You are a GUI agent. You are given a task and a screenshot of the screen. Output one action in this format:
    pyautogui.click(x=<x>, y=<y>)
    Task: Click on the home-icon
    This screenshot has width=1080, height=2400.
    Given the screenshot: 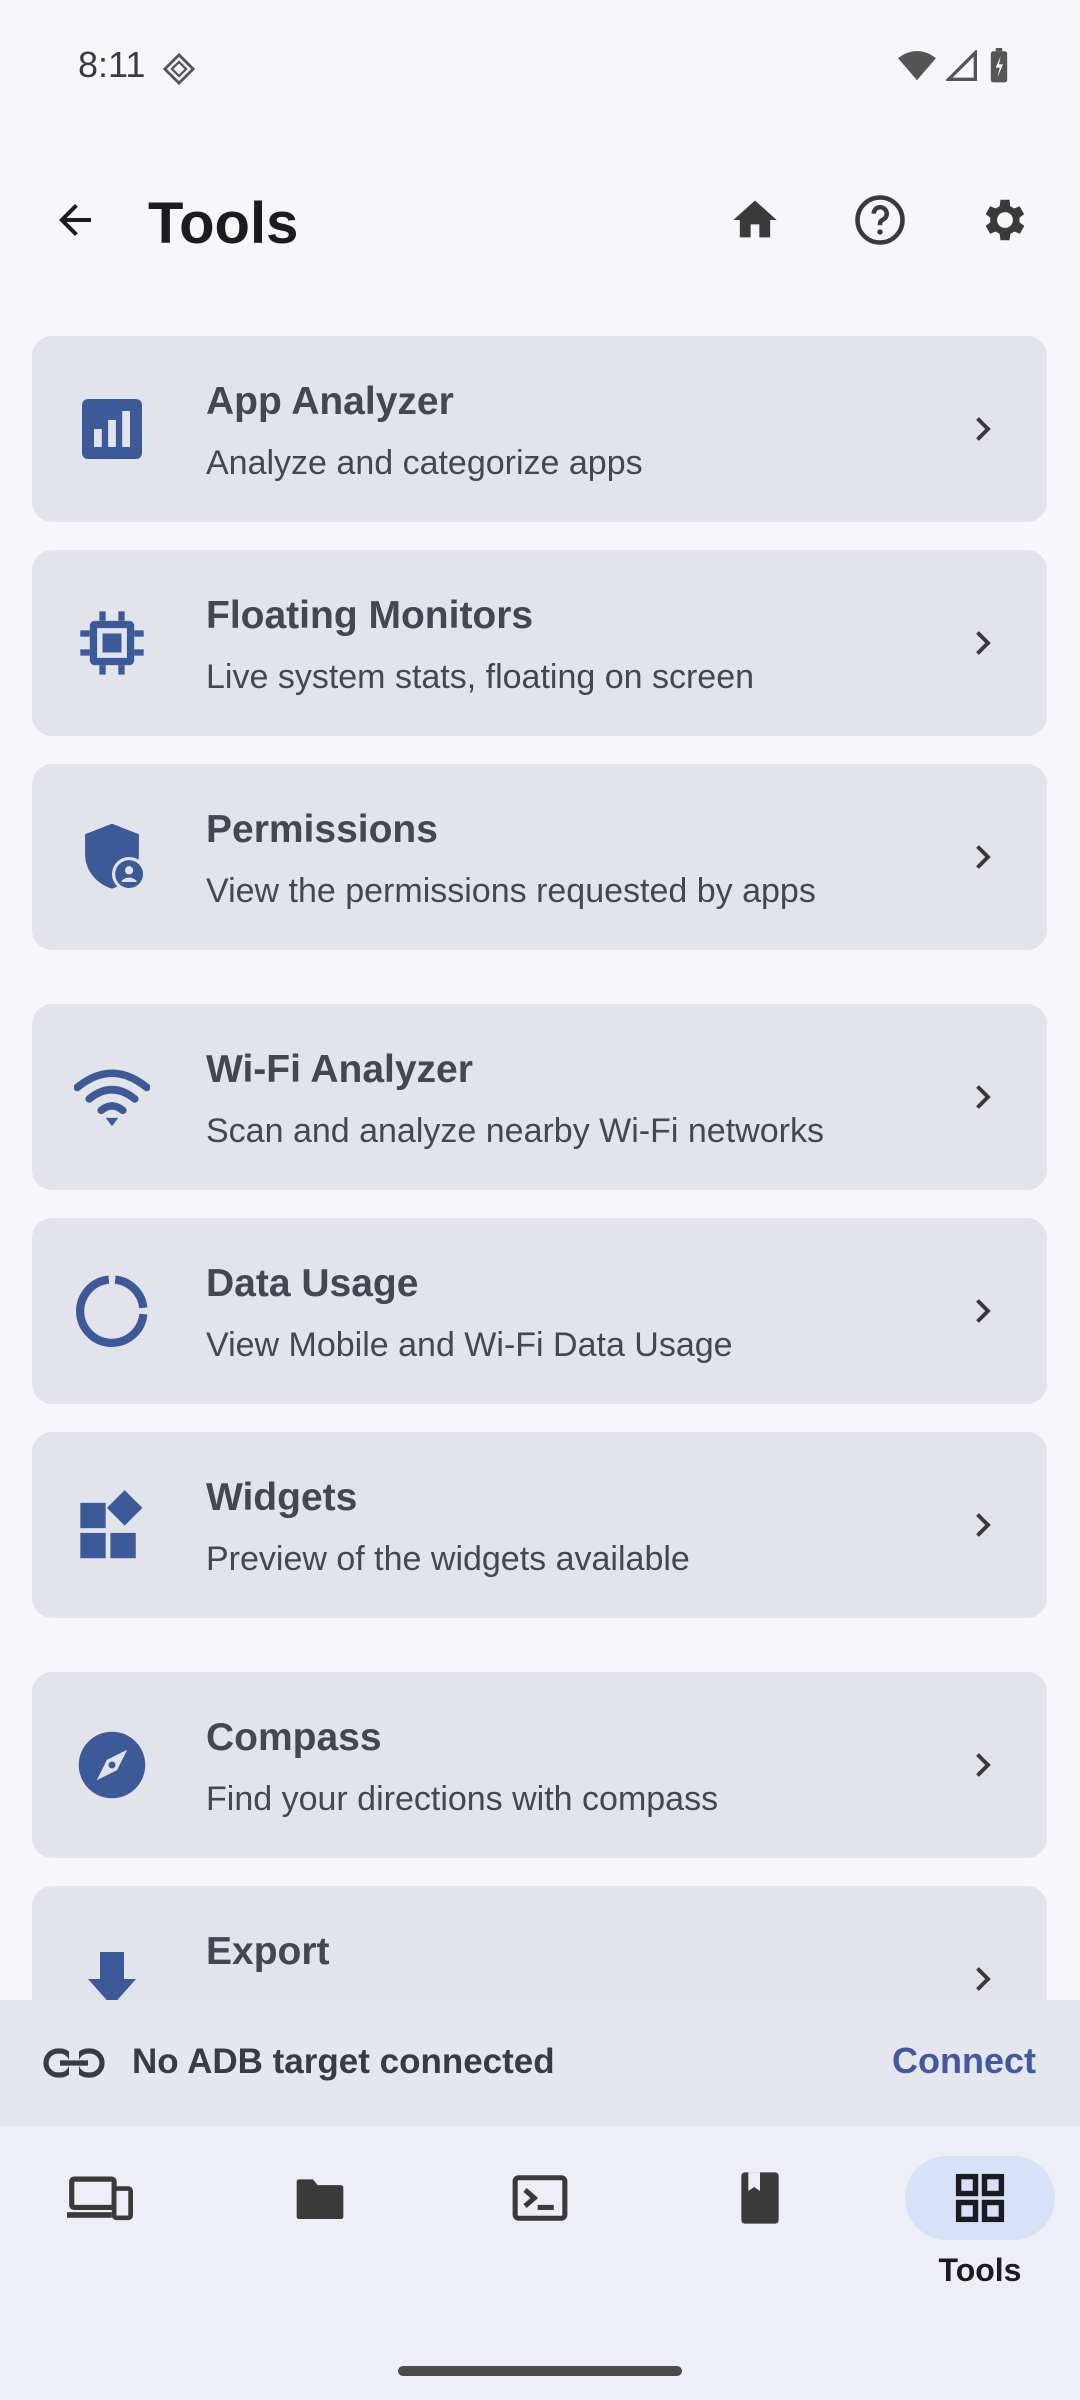 What is the action you would take?
    pyautogui.click(x=755, y=219)
    